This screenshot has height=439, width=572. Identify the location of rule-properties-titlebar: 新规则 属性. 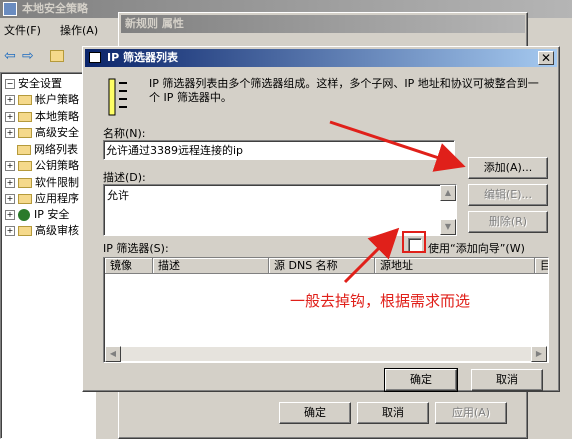
(323, 24).